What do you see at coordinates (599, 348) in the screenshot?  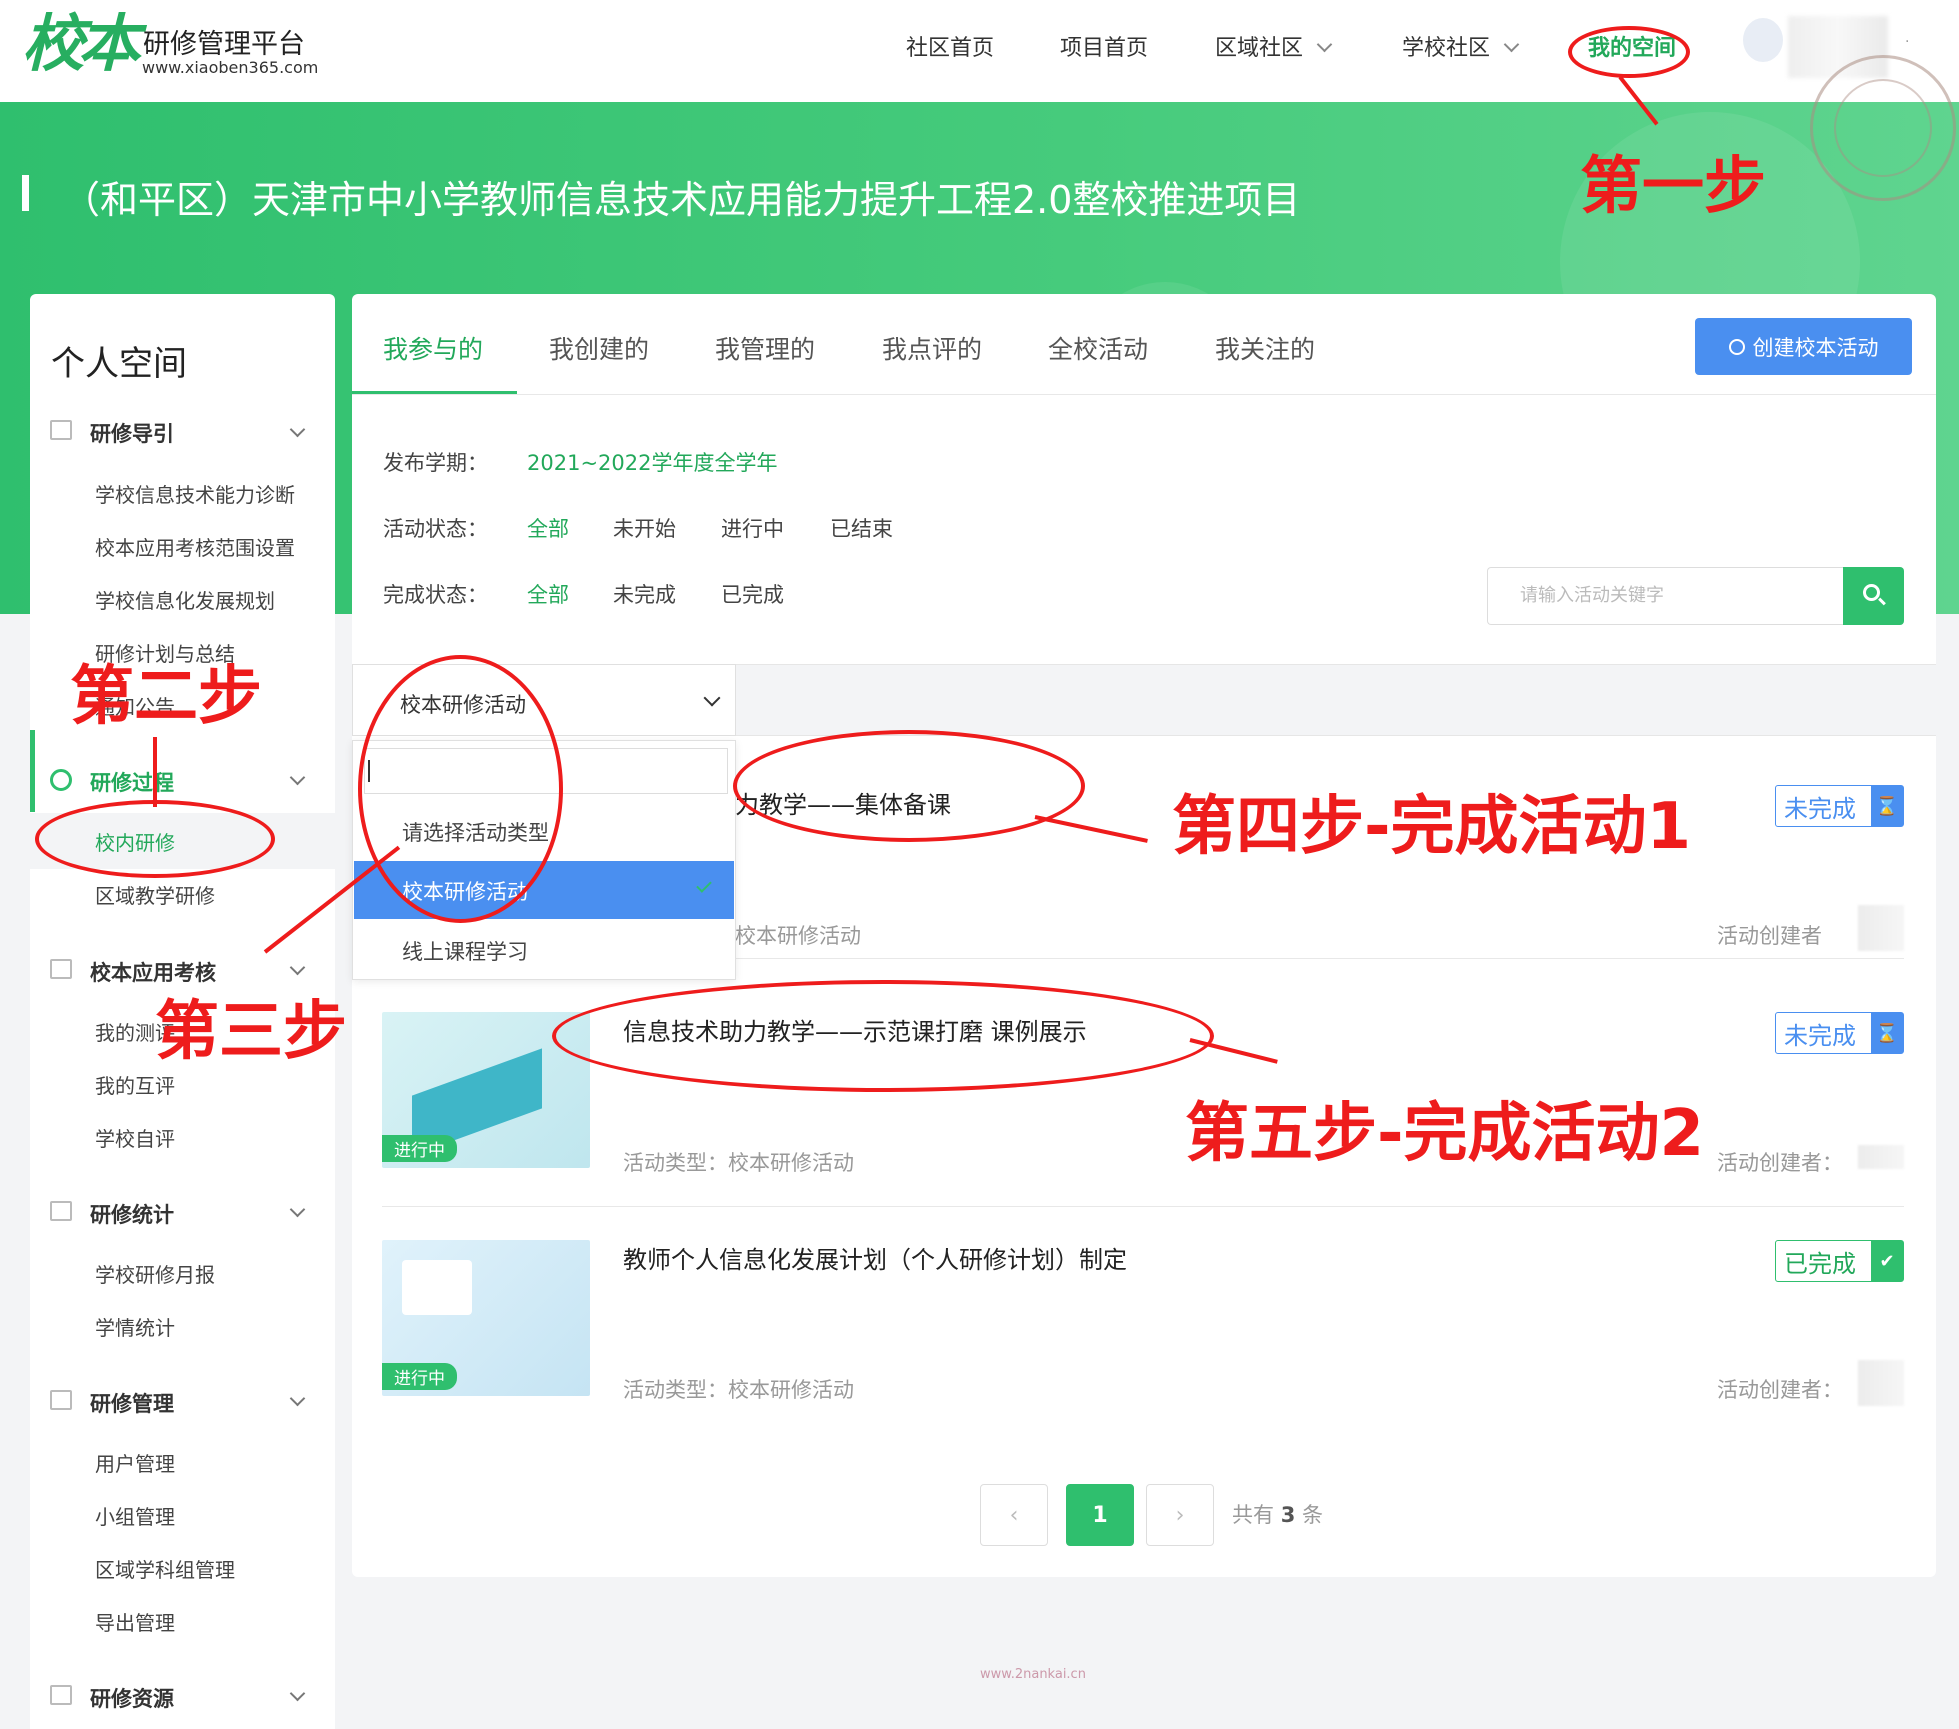 I see `tab-created: 我创建的` at bounding box center [599, 348].